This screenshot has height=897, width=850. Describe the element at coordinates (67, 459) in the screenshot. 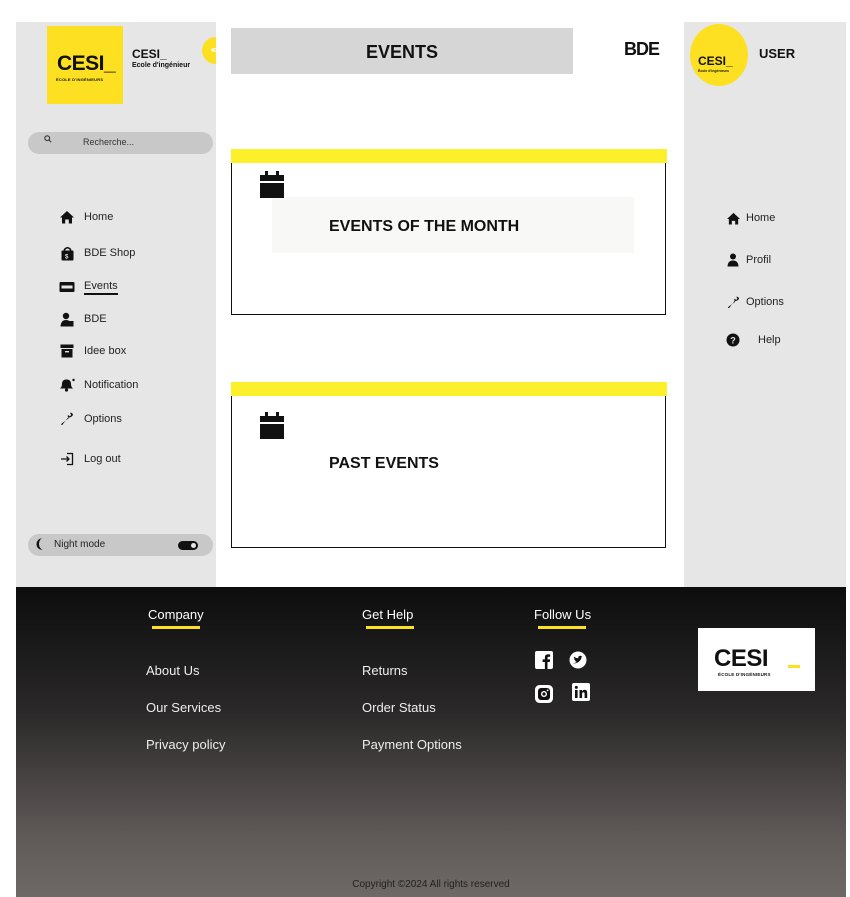

I see `log-out-icon` at that location.